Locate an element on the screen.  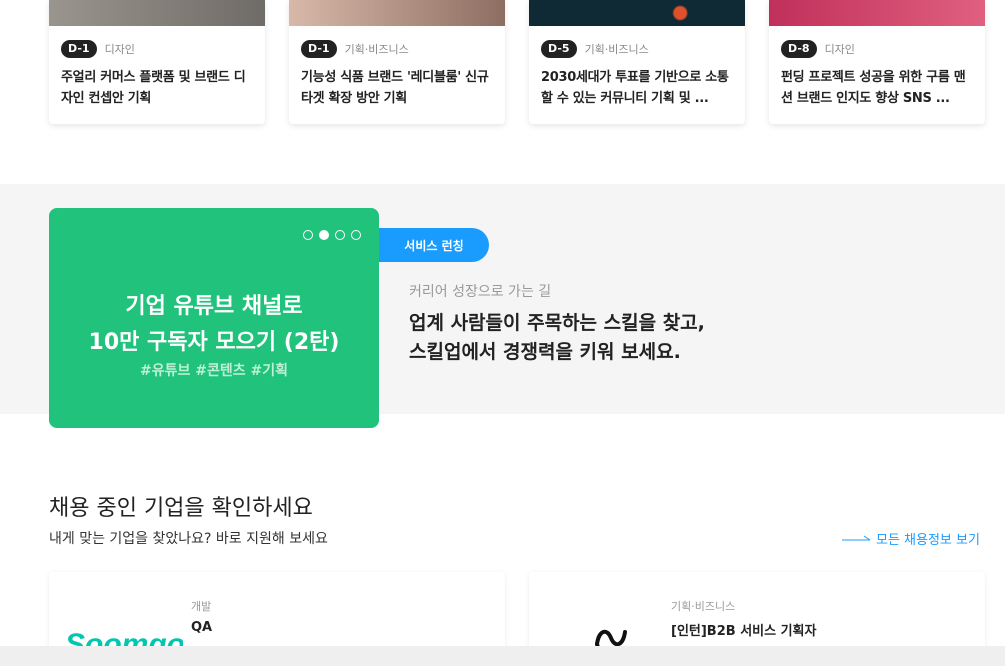
job-title: [인턴]B2B 서비스 기획자 is located at coordinates (744, 631).